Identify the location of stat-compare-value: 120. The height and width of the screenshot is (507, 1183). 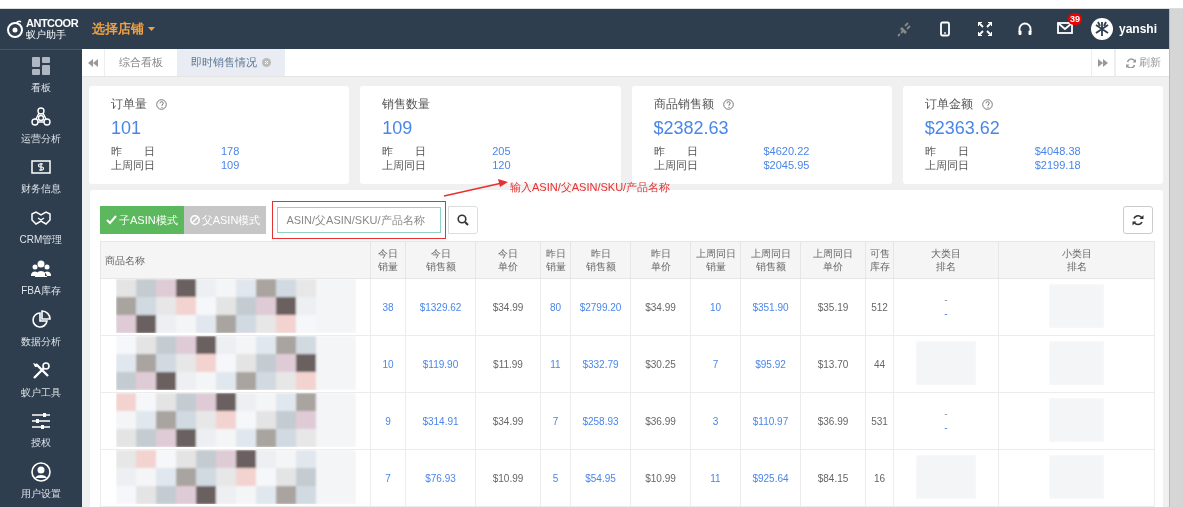
(501, 165).